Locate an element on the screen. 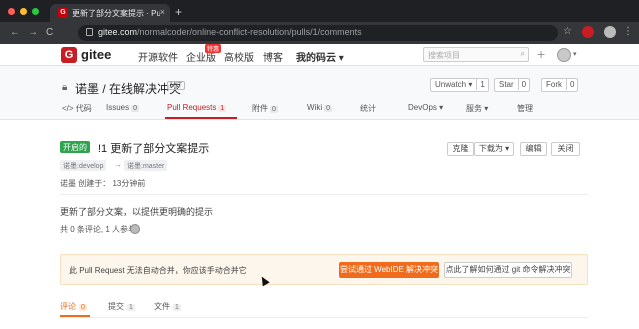 The width and height of the screenshot is (639, 329). maximize-window-button is located at coordinates (35, 11).